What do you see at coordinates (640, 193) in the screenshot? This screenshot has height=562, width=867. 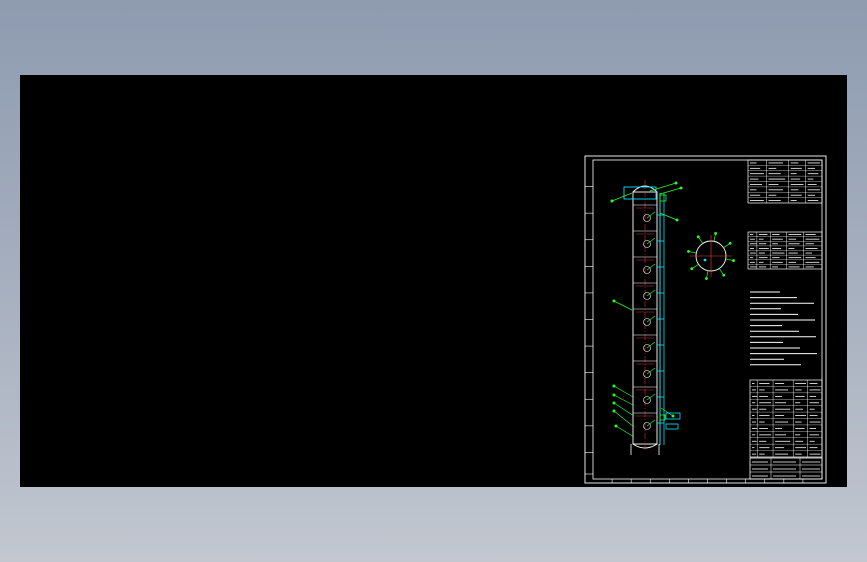 I see `top-manway-hood` at bounding box center [640, 193].